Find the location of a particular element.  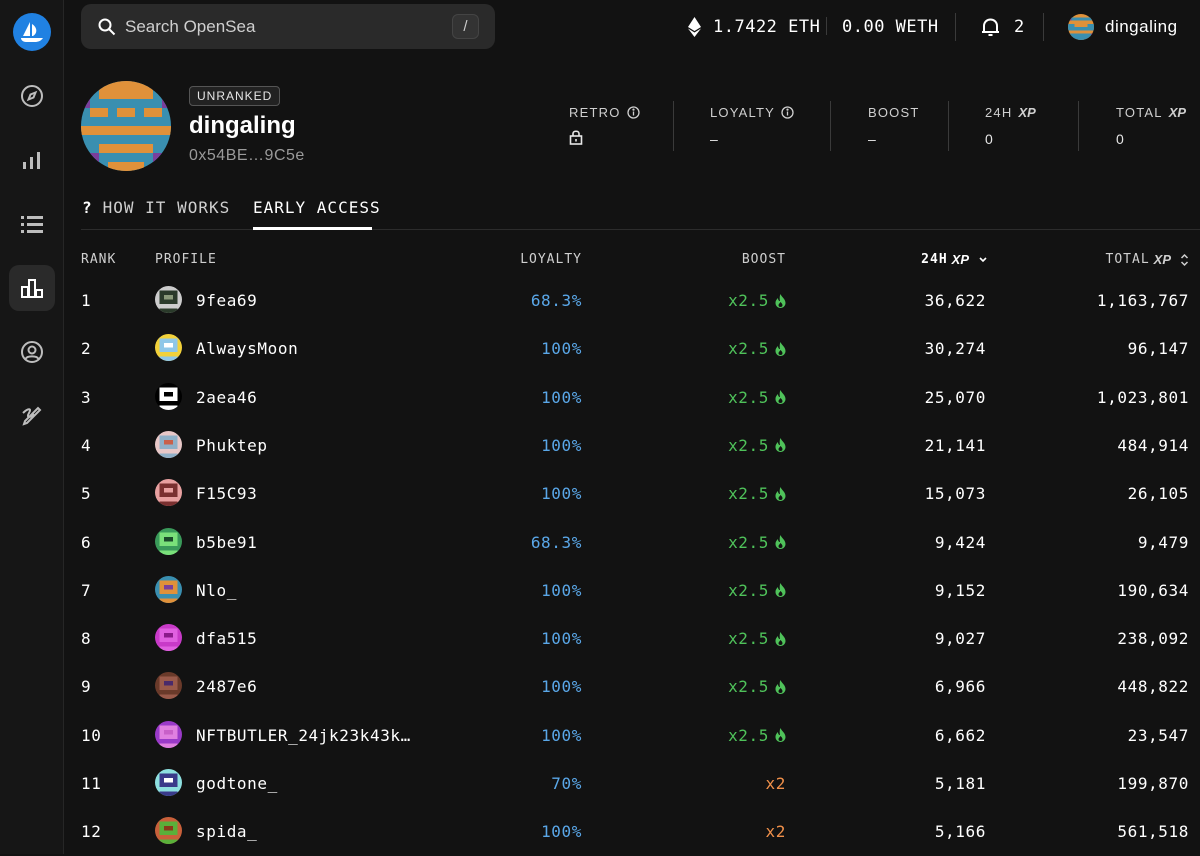

table-row: 12 spida_ 100% x2 5,166 561,518 is located at coordinates (632, 832).